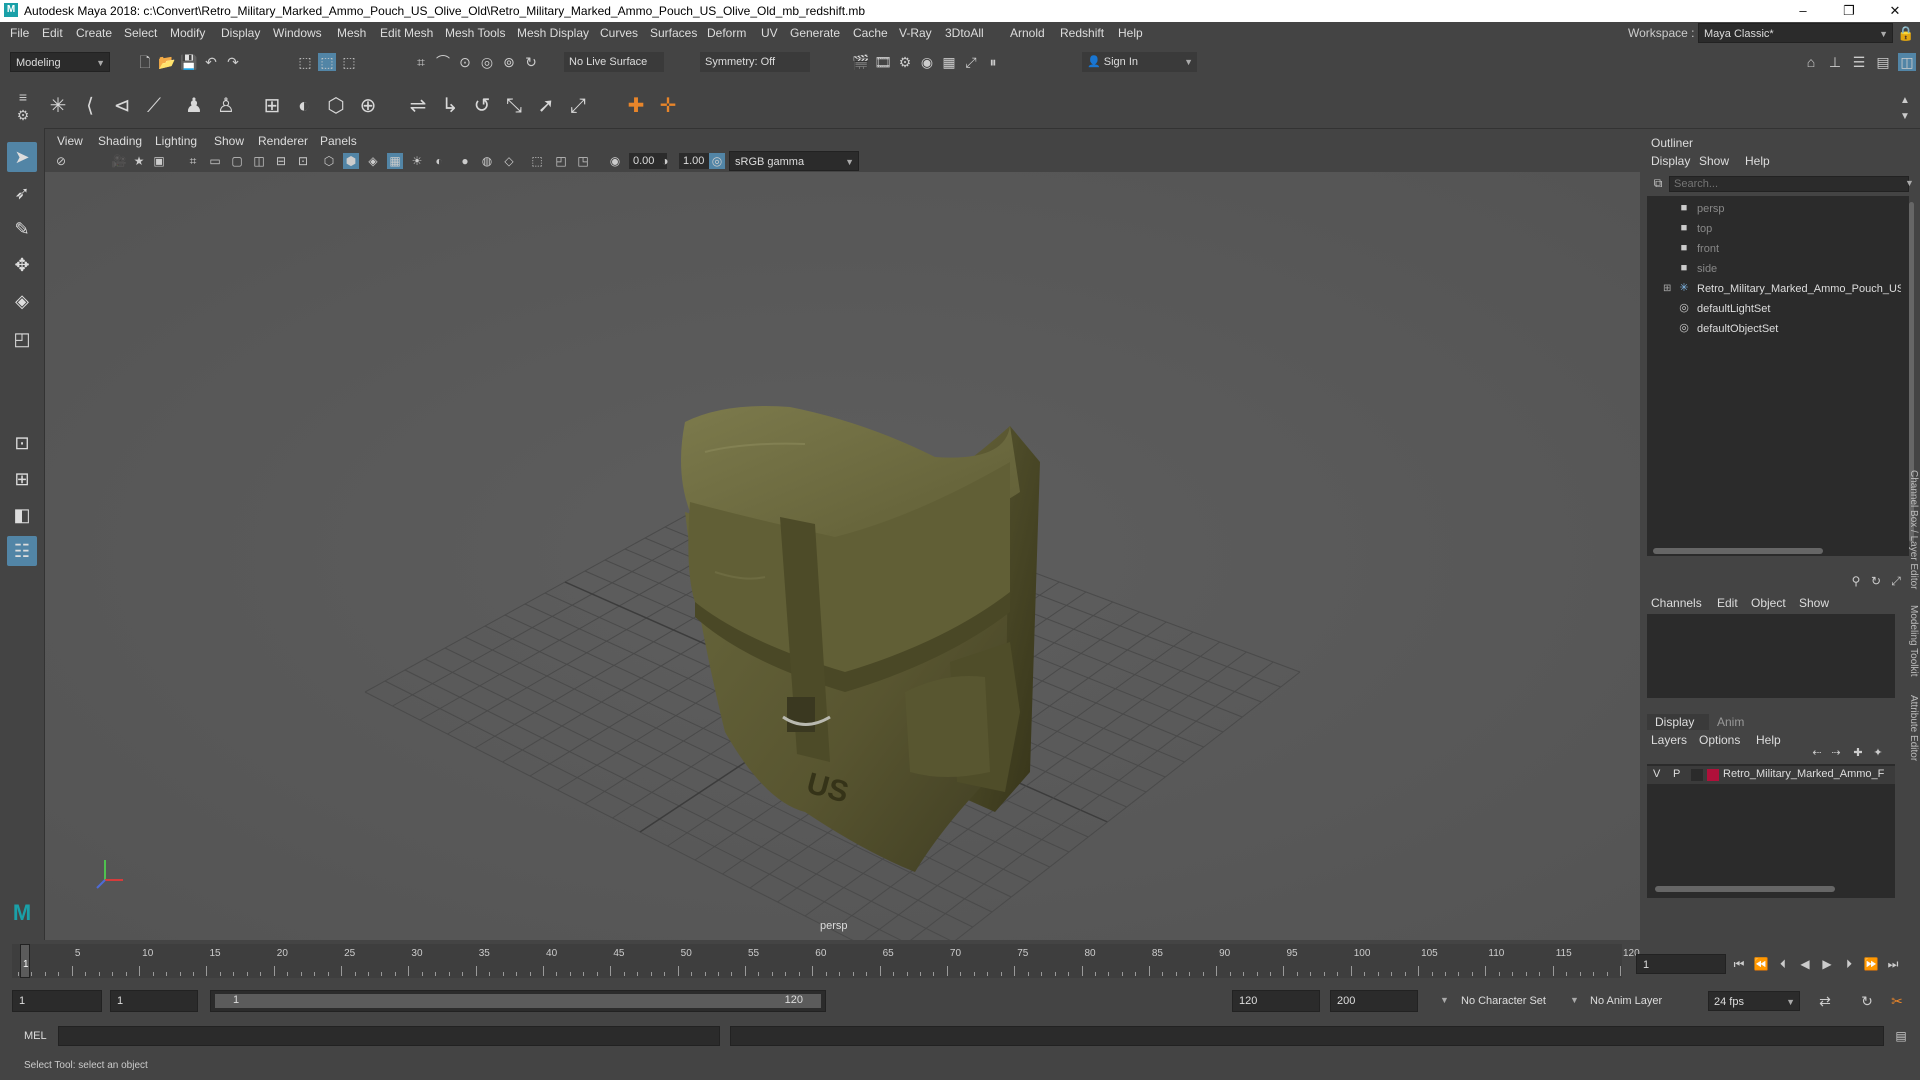 This screenshot has width=1920, height=1080. I want to click on film-gate-icon: ▭, so click(215, 161).